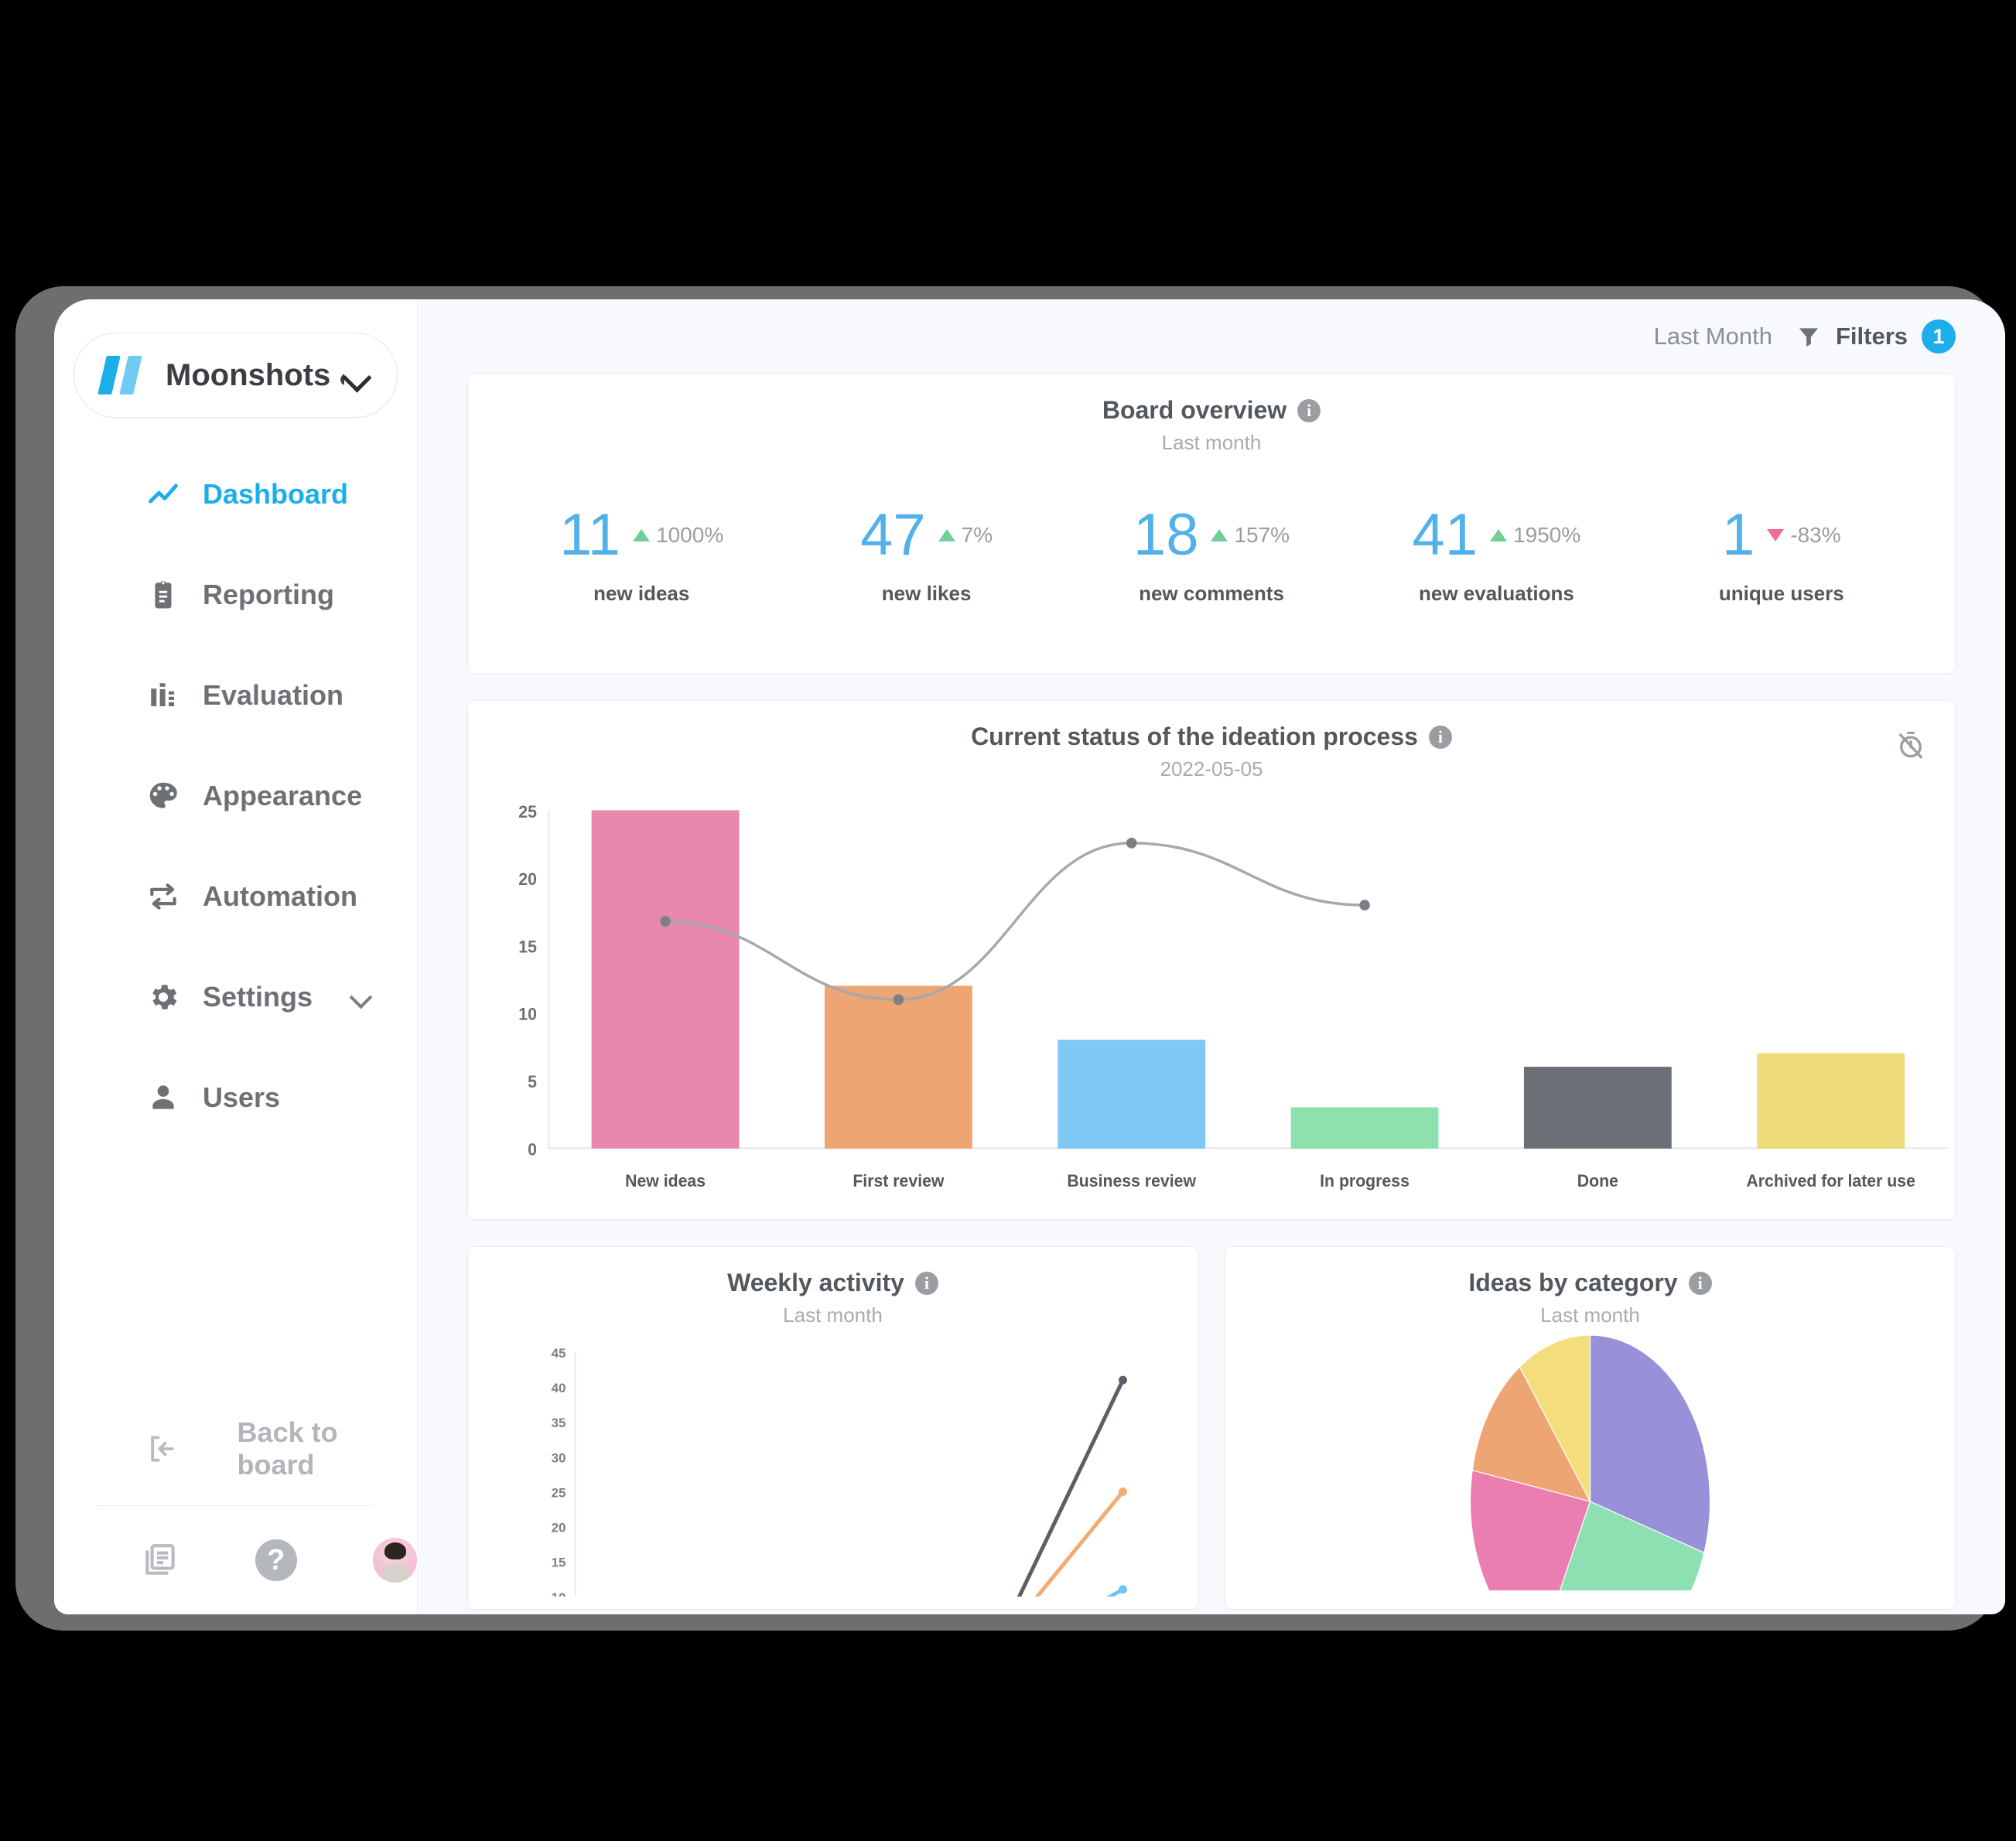  Describe the element at coordinates (926, 556) in the screenshot. I see `kpi-new-likes: 47 7% new likes` at that location.